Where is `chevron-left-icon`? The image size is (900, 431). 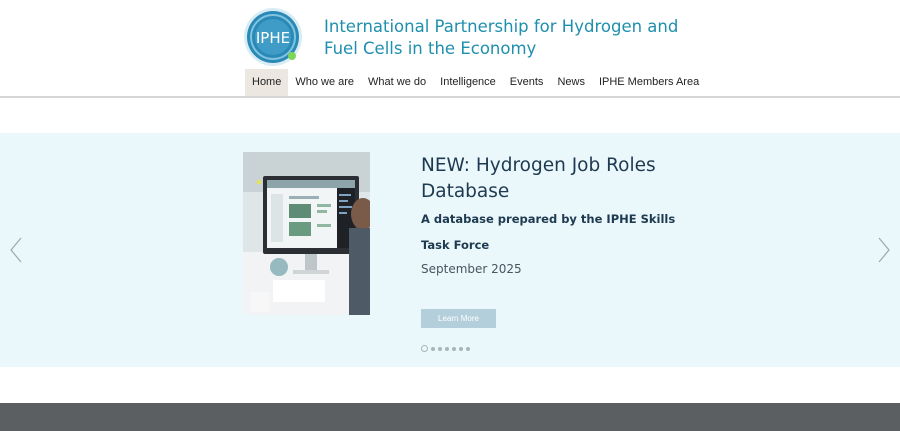
chevron-left-icon is located at coordinates (16, 250).